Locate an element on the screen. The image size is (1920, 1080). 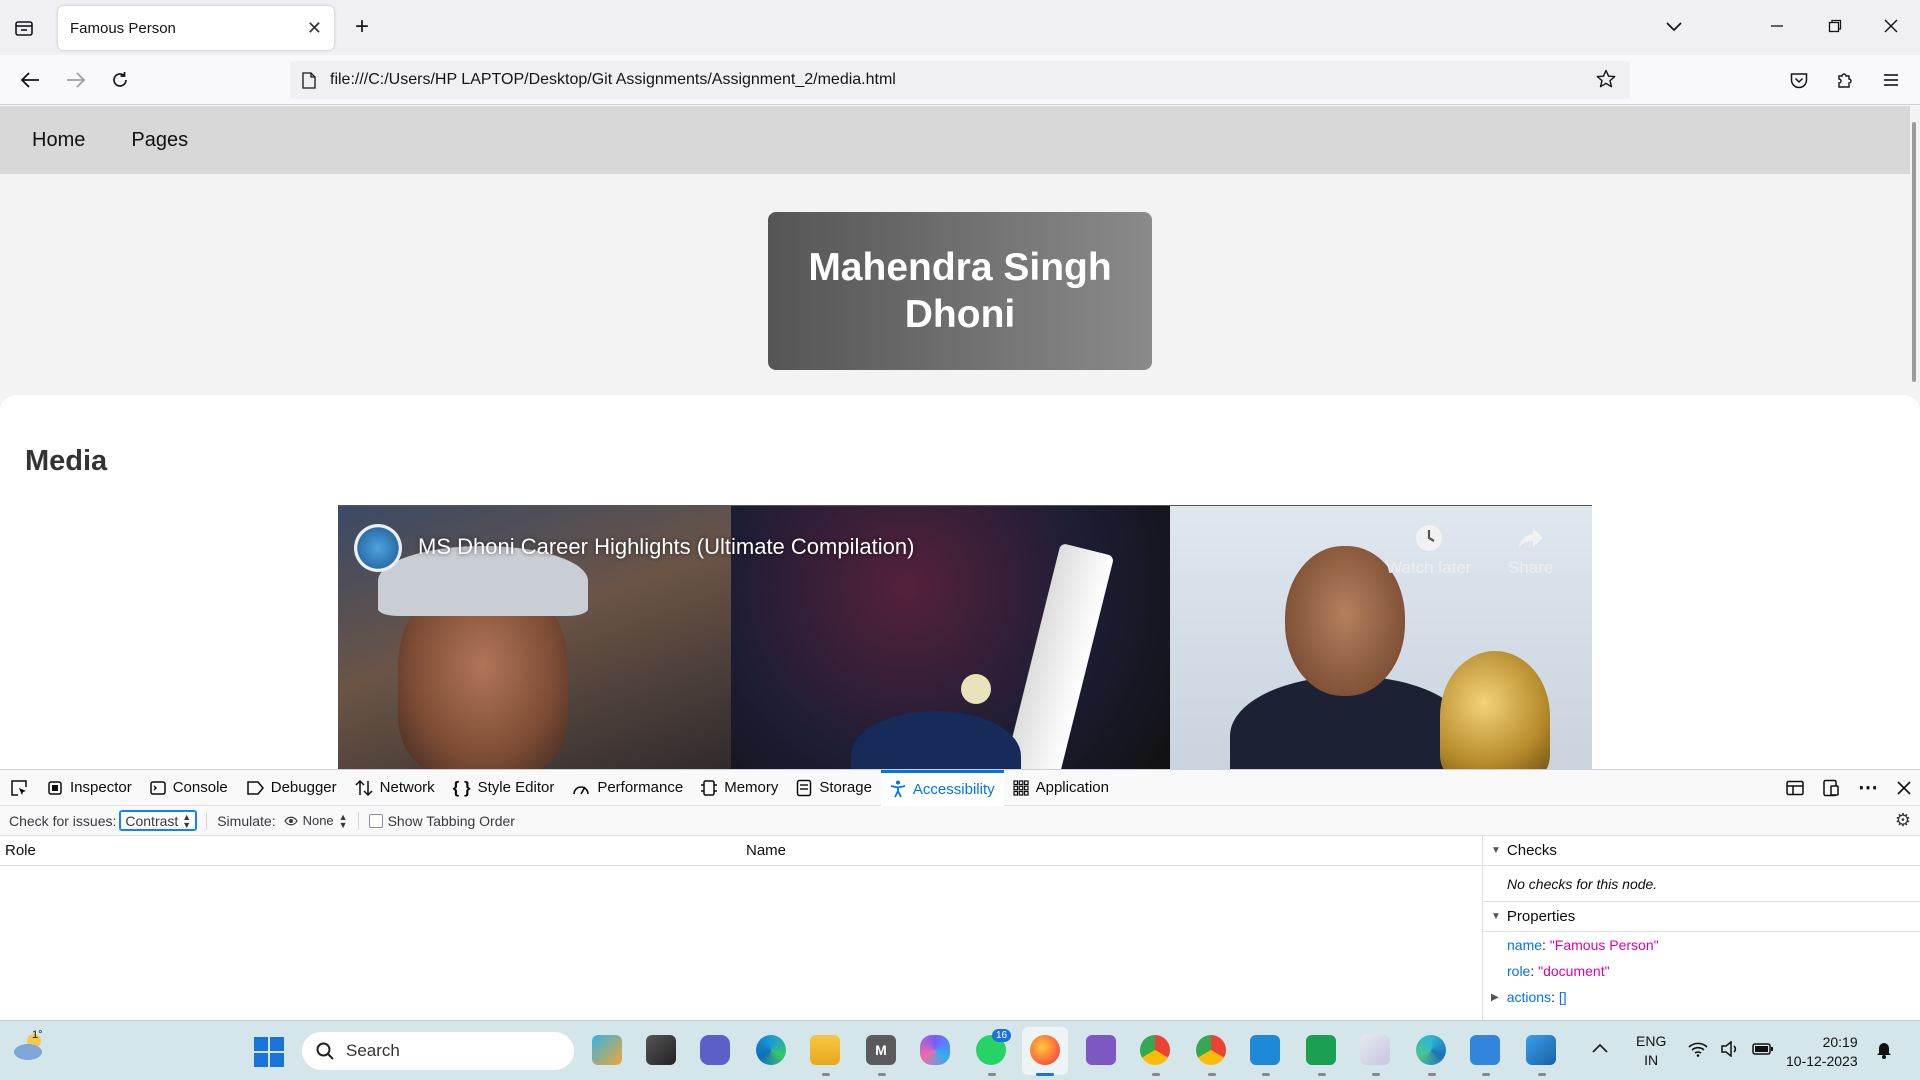
close-devtools-button is located at coordinates (1904, 788).